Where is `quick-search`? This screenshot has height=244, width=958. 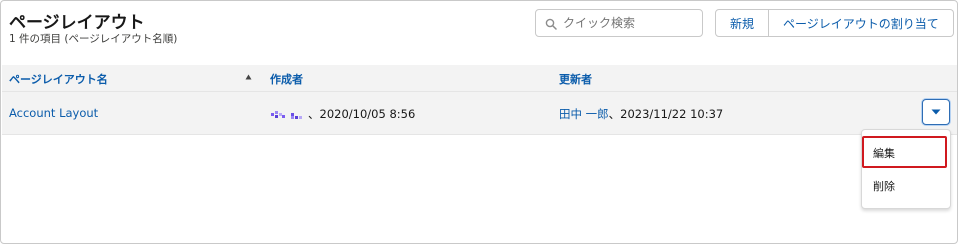
quick-search is located at coordinates (619, 23).